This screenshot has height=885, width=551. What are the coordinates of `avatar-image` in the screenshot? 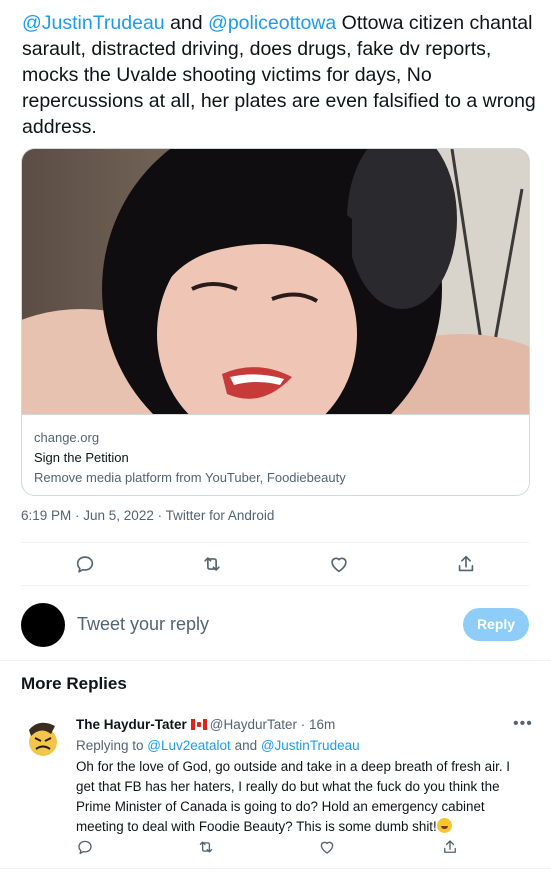 It's located at (42, 737).